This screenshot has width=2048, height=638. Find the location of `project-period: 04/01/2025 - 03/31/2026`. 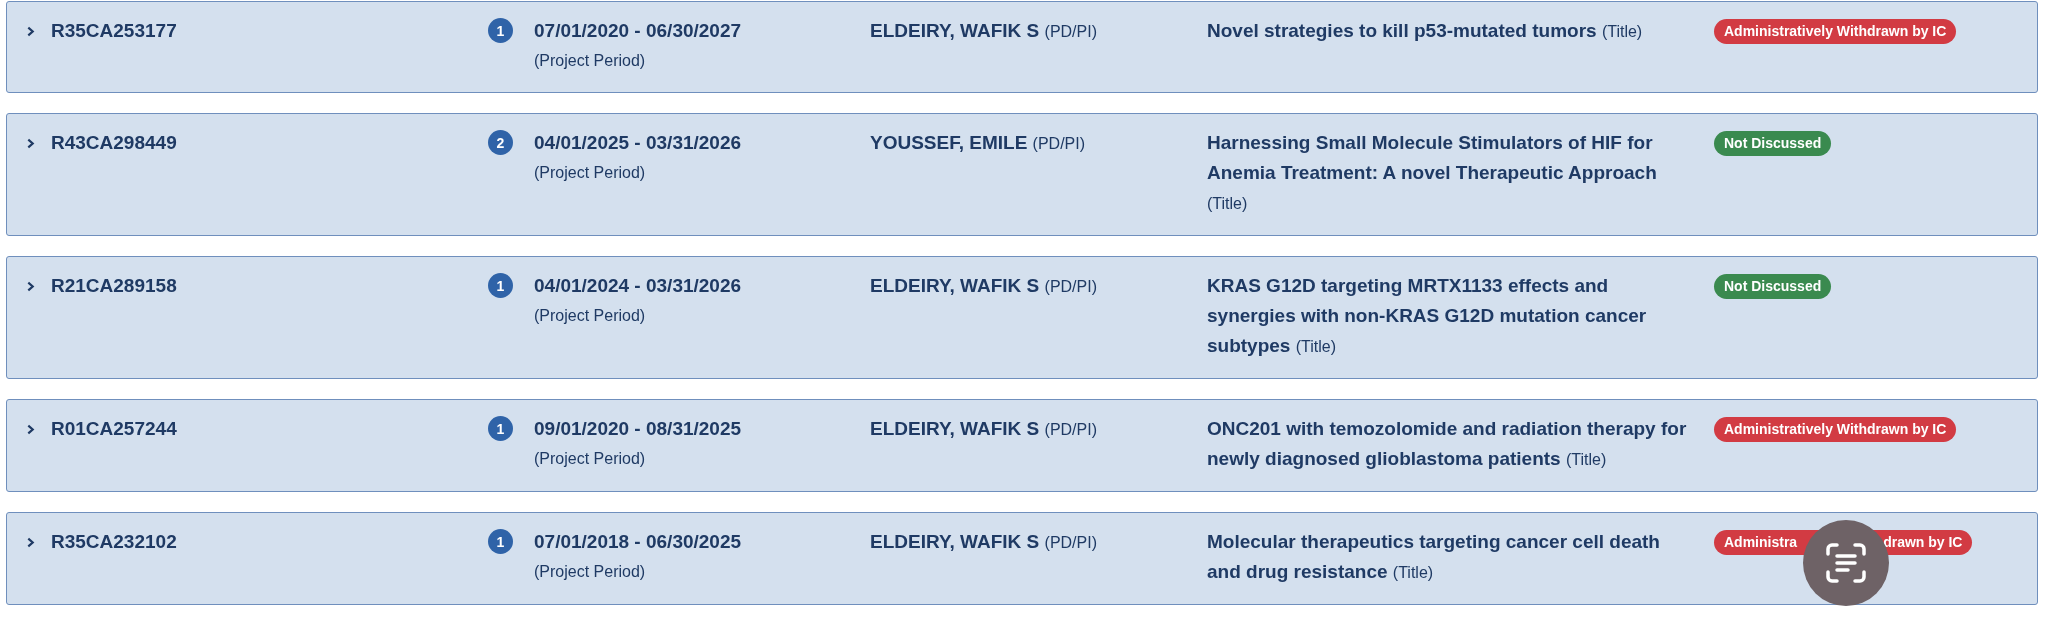

project-period: 04/01/2025 - 03/31/2026 is located at coordinates (638, 143).